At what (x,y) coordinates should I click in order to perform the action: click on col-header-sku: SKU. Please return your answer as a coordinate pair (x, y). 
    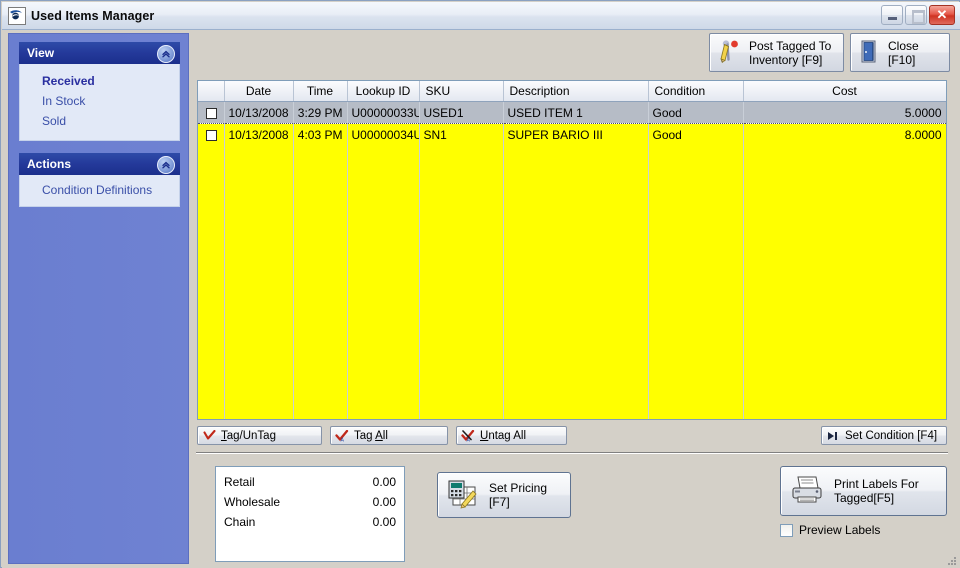
    Looking at the image, I should click on (461, 91).